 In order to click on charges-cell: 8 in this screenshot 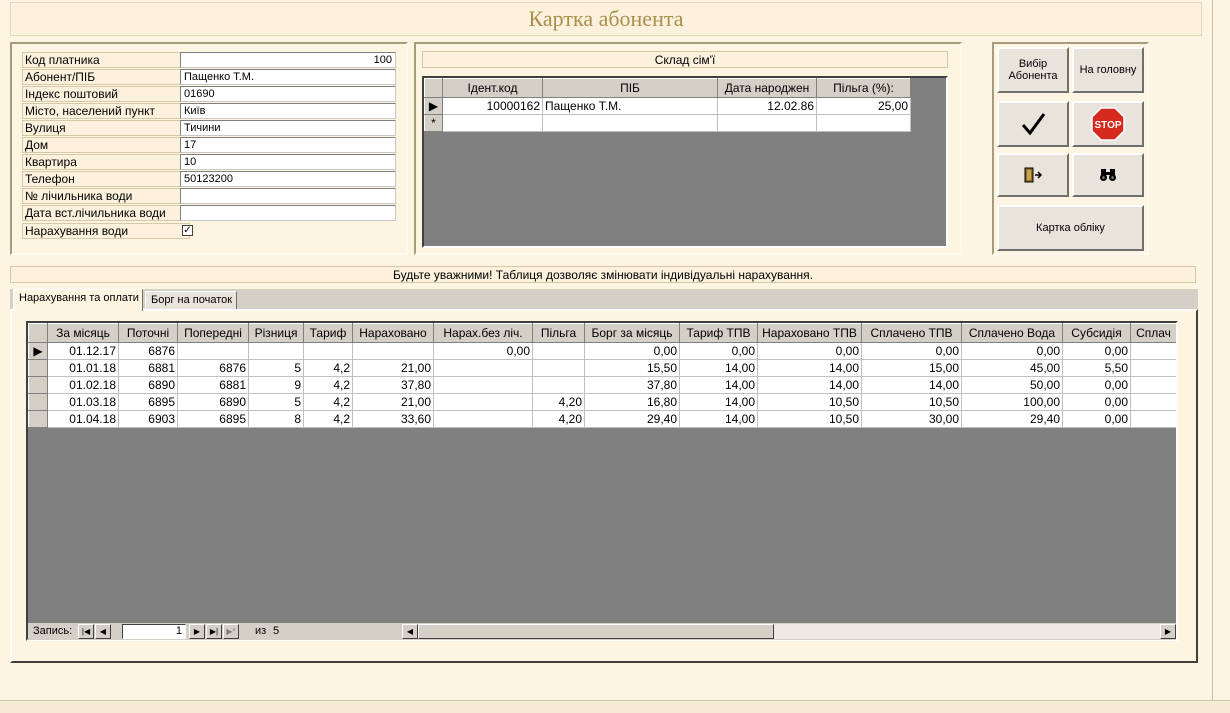, I will do `click(276, 419)`.